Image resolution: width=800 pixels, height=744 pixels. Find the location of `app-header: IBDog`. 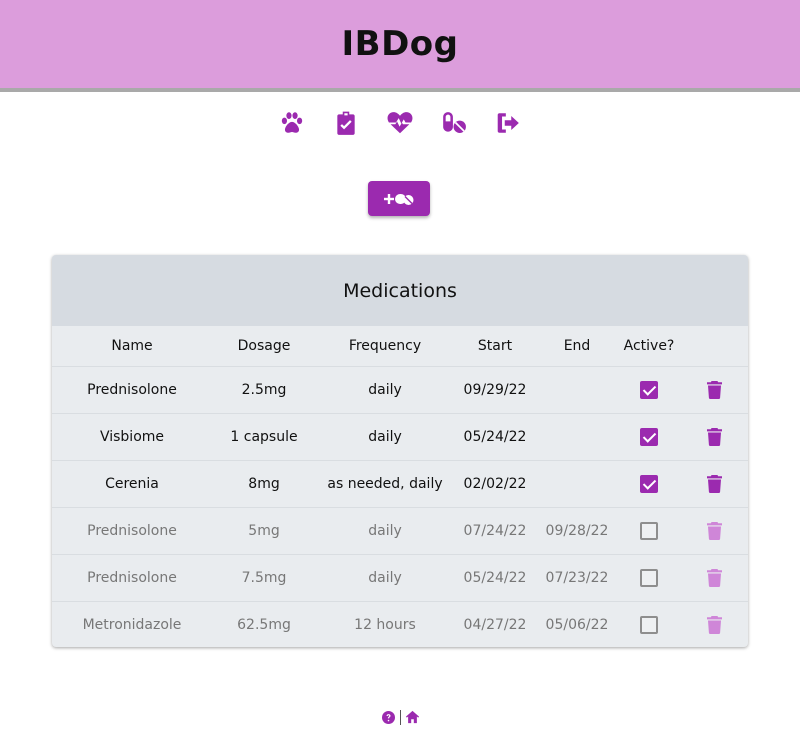

app-header: IBDog is located at coordinates (400, 46).